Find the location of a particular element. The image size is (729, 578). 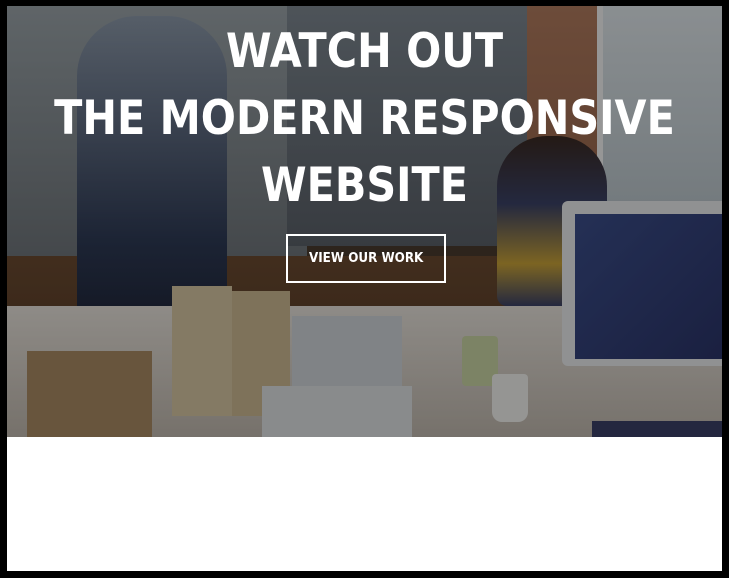

headline-line-2: THE MODERN RESPONSIVE is located at coordinates (364, 118).